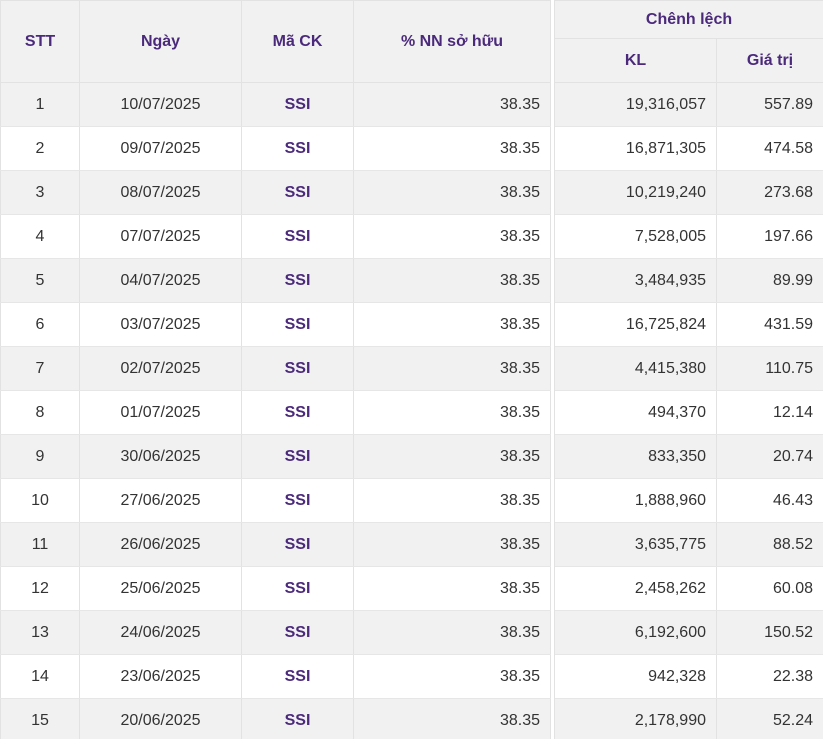 The image size is (823, 739). I want to click on row-value-difference: 46.43, so click(769, 500).